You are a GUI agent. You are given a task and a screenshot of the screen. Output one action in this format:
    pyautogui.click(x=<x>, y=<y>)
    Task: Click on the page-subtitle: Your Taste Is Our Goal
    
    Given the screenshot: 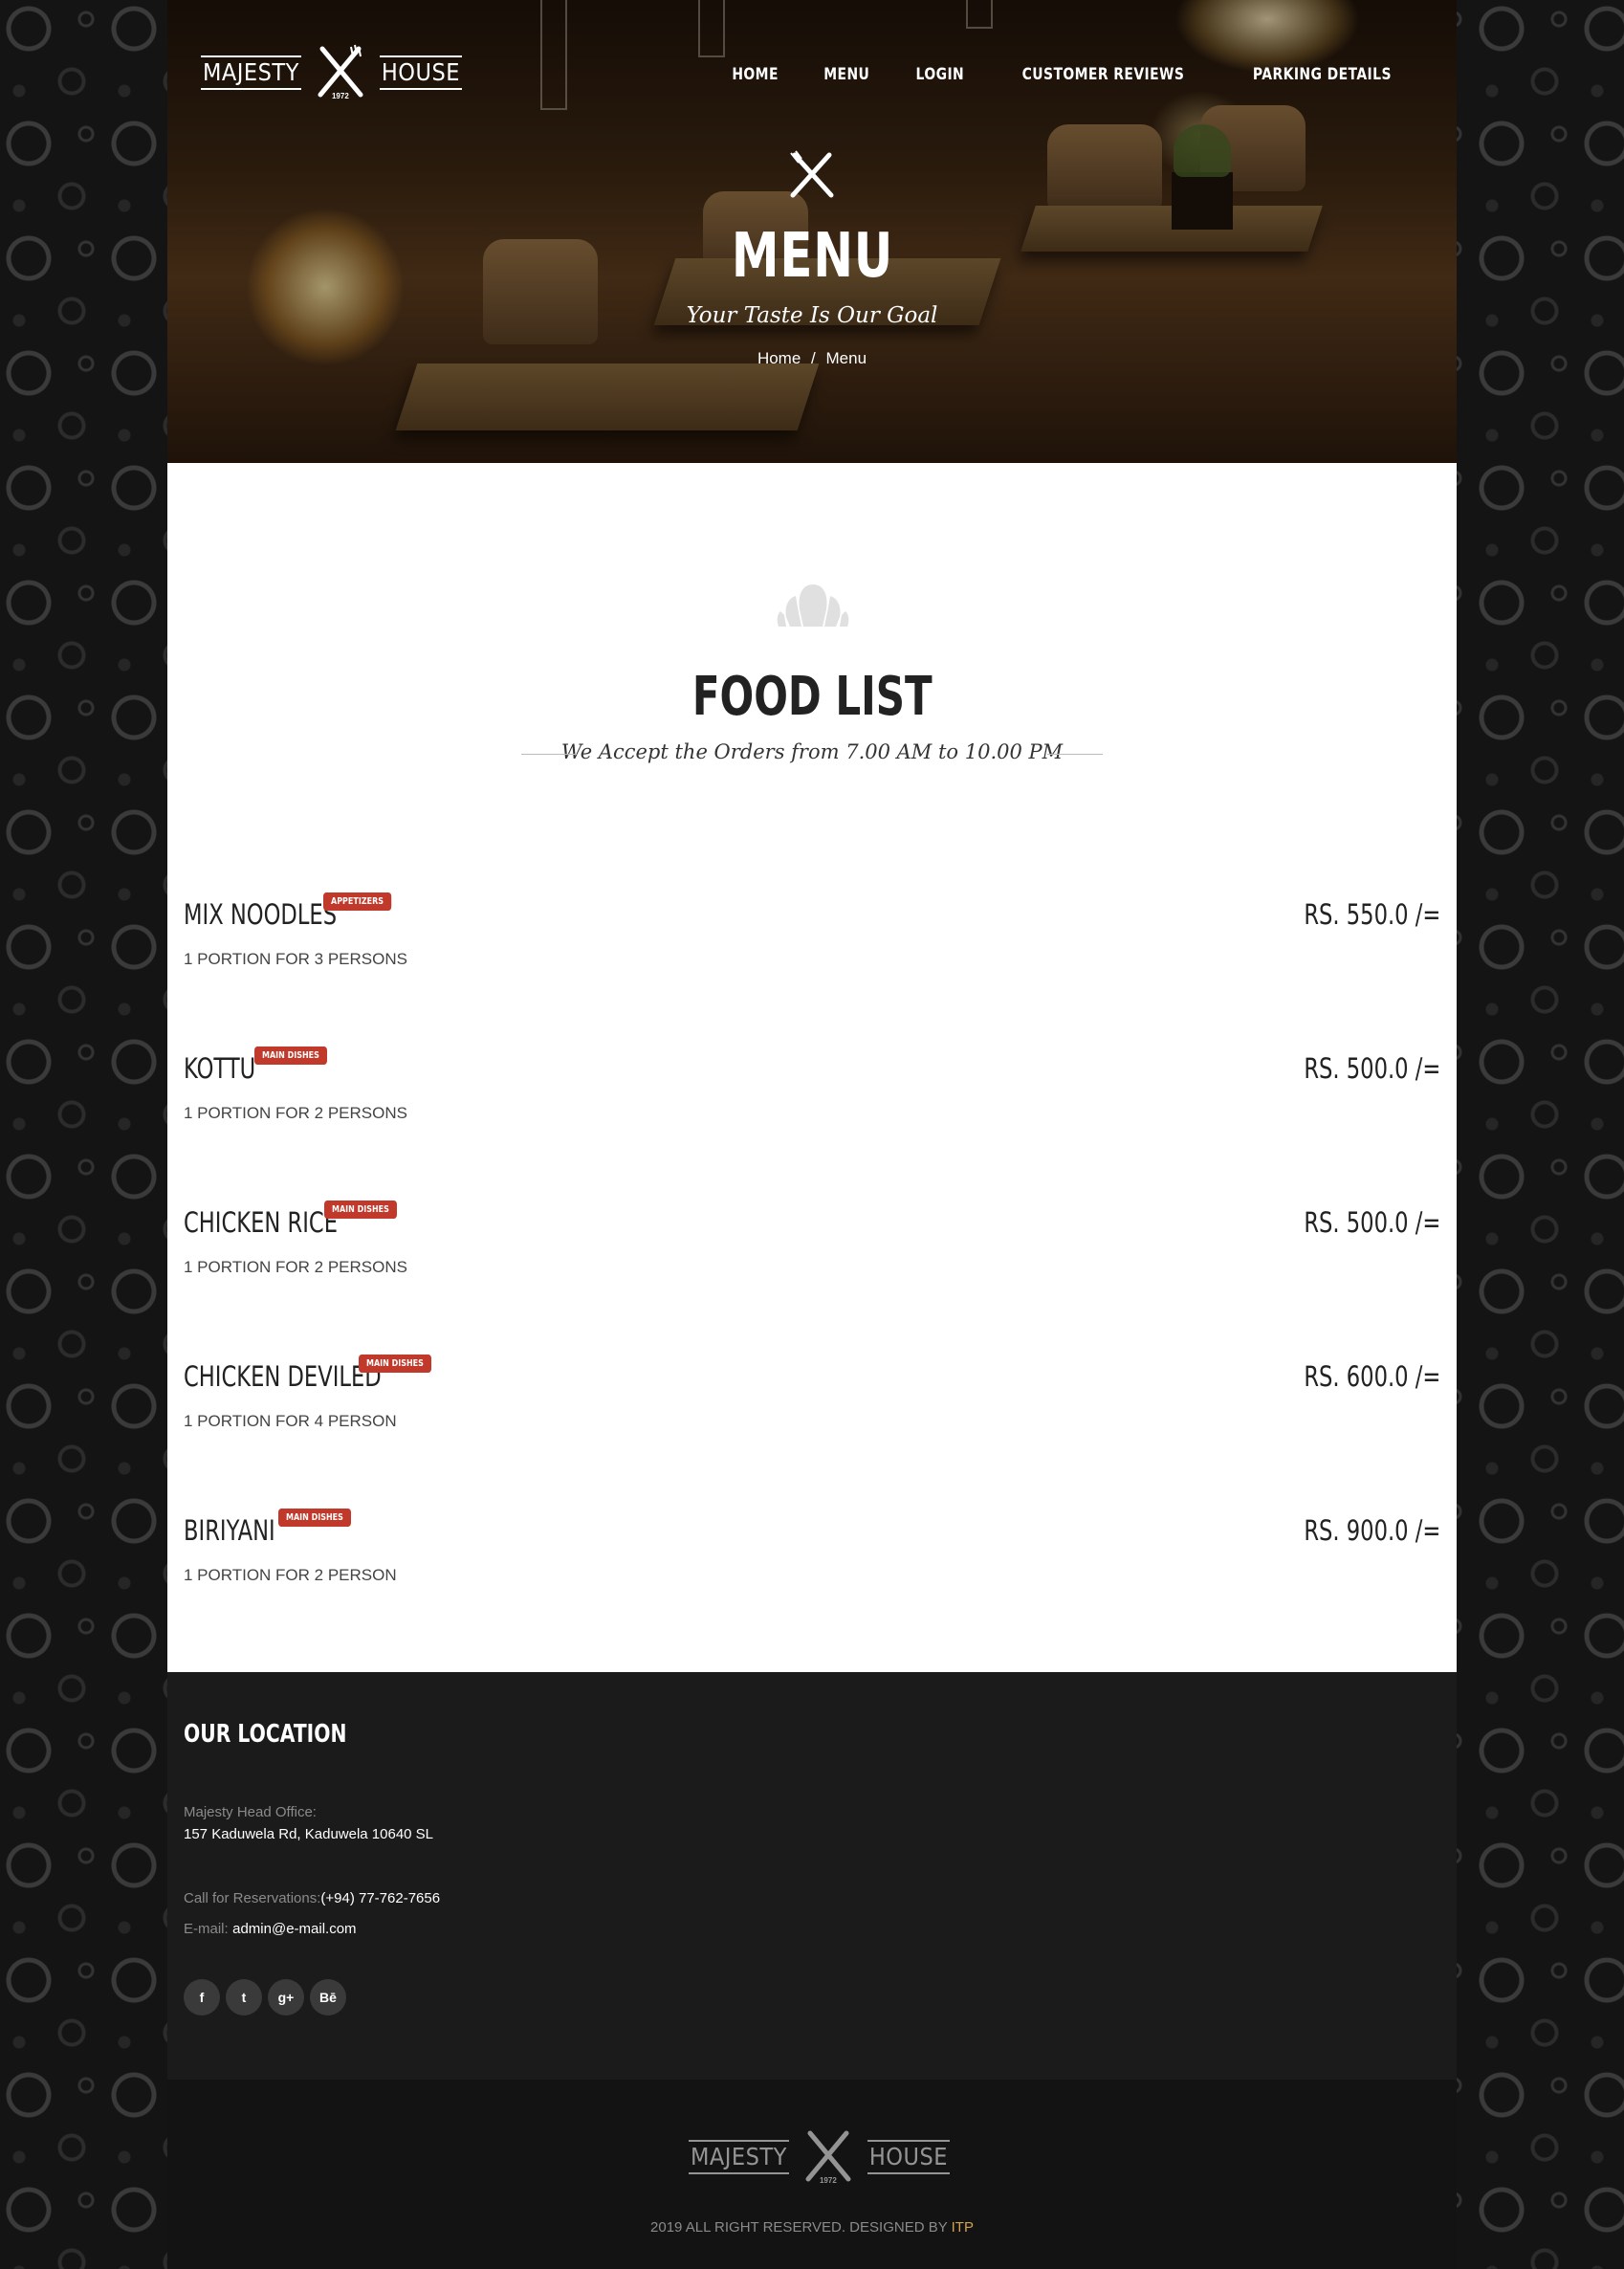 What is the action you would take?
    pyautogui.click(x=812, y=315)
    